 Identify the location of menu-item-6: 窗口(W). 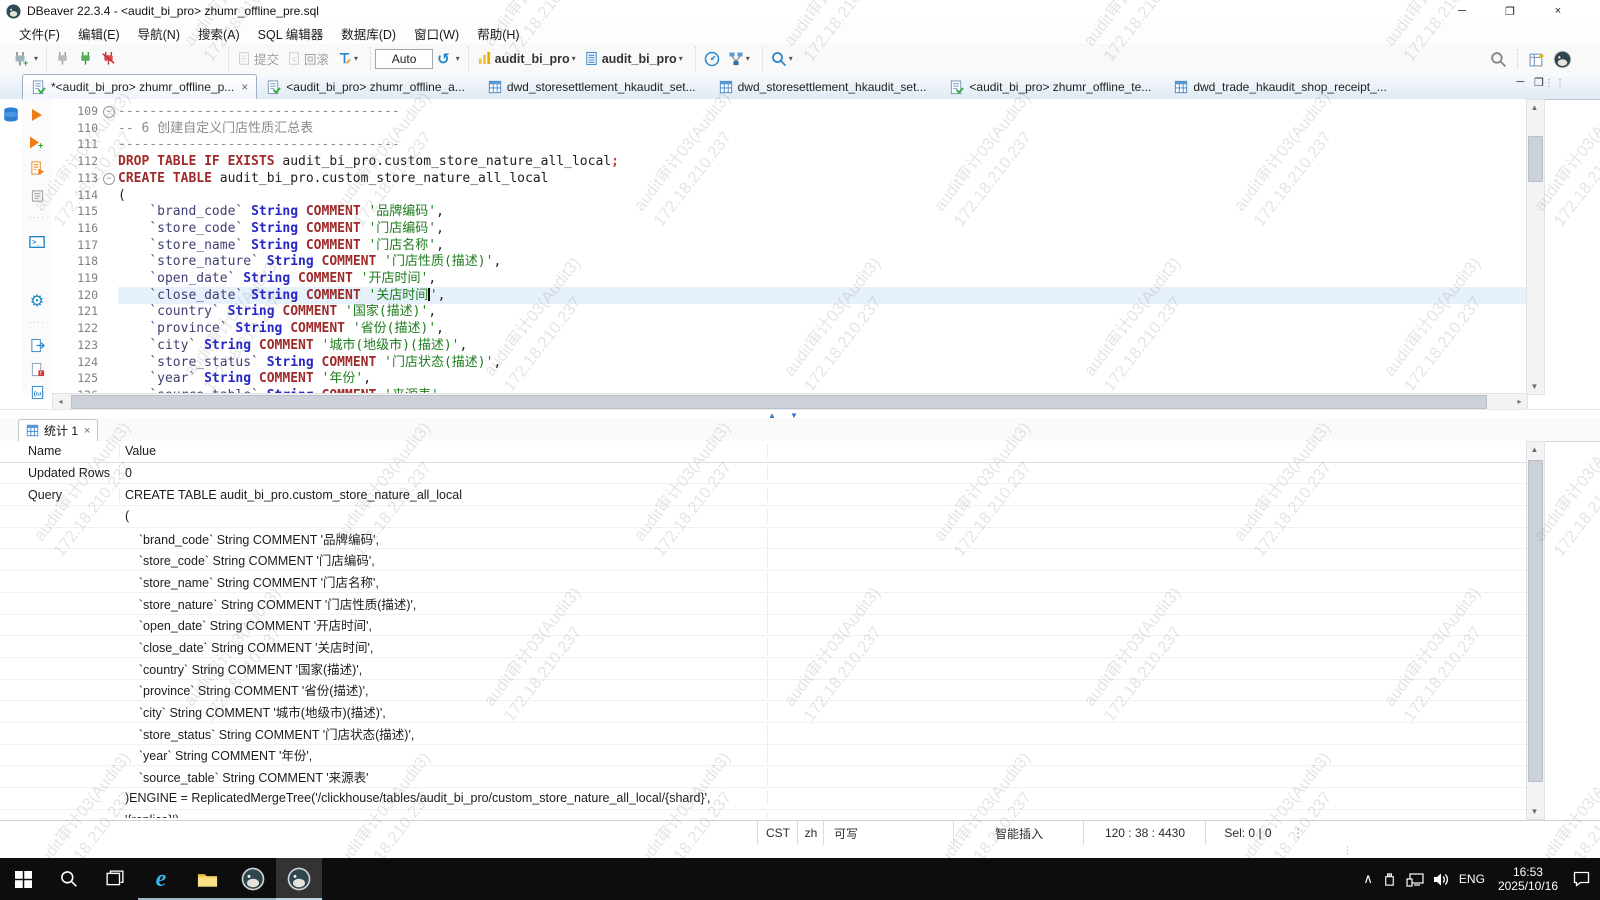
(436, 33).